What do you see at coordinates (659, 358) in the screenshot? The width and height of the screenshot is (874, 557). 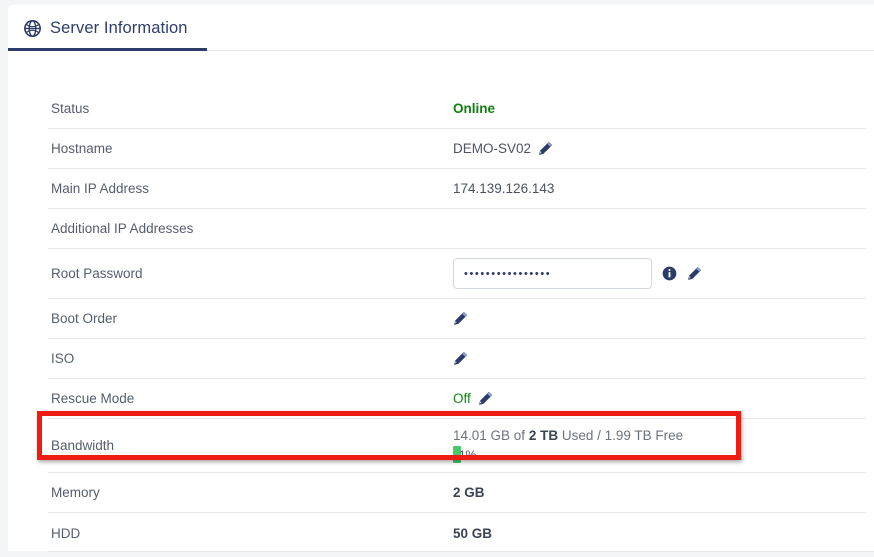 I see `row-value-iso` at bounding box center [659, 358].